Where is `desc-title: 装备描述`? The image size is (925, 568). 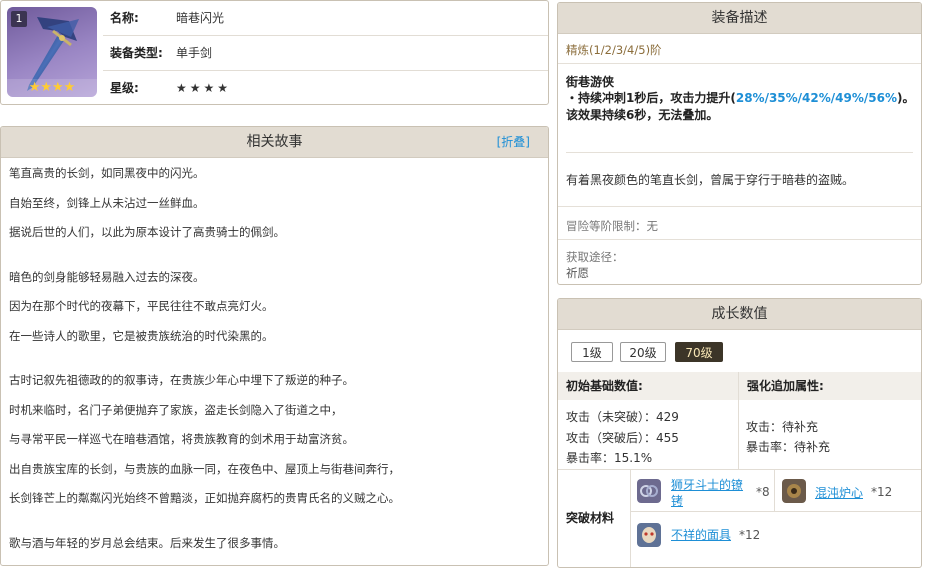
desc-title: 装备描述 is located at coordinates (739, 18).